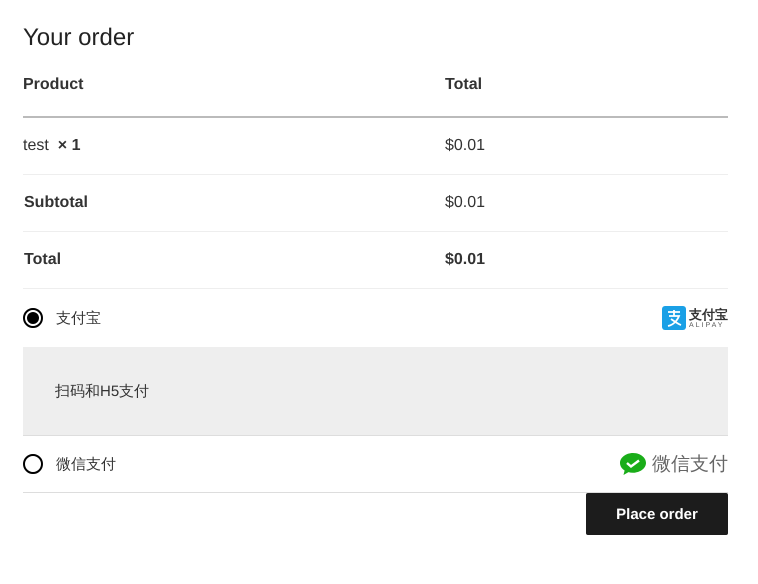 The height and width of the screenshot is (584, 758). I want to click on total-value: $0.01, so click(465, 260).